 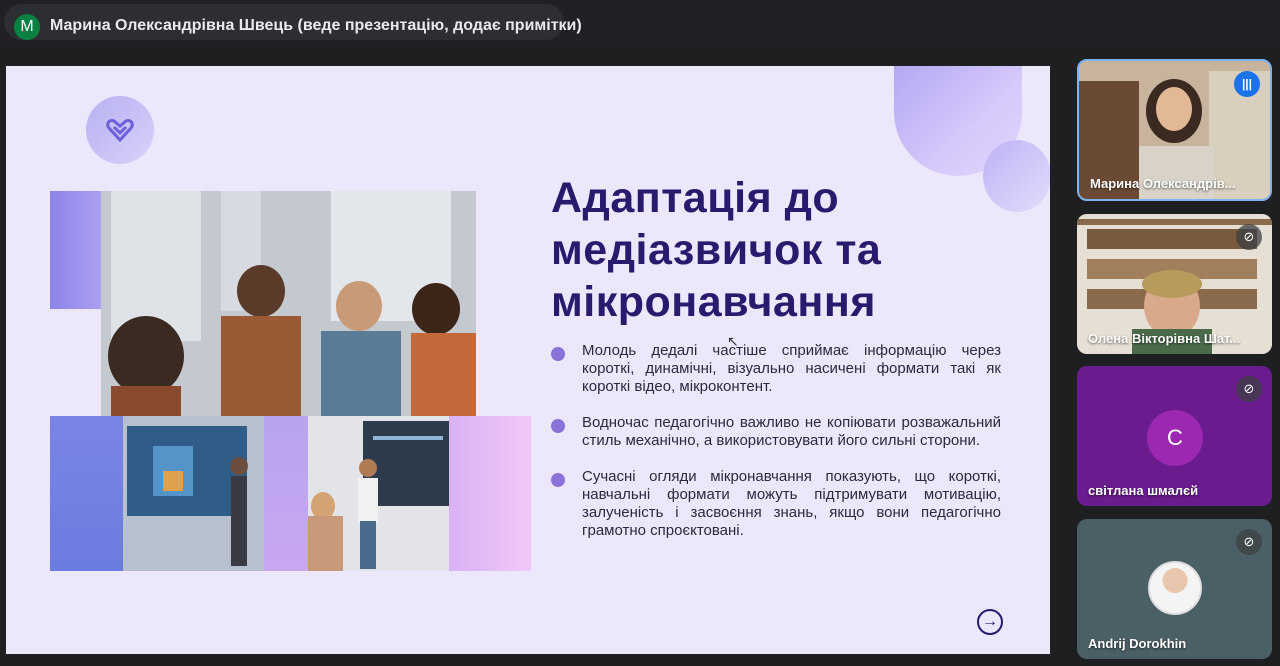 What do you see at coordinates (990, 622) in the screenshot?
I see `arrow-right-circle-icon: →` at bounding box center [990, 622].